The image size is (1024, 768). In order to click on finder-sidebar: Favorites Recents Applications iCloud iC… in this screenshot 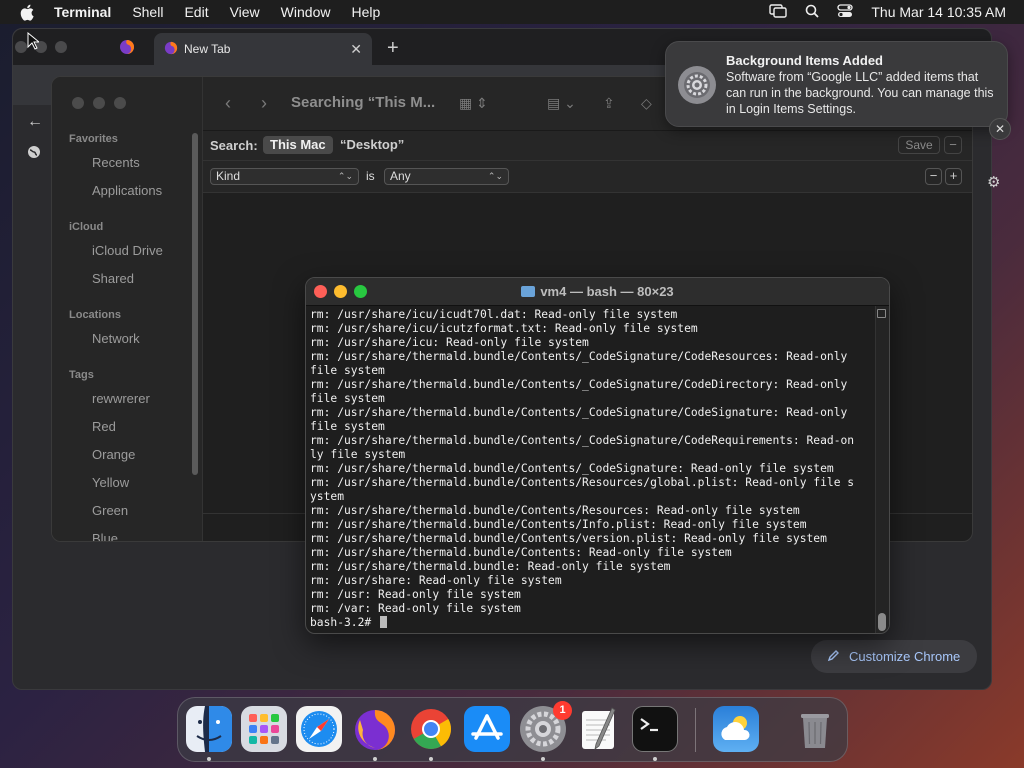, I will do `click(127, 309)`.